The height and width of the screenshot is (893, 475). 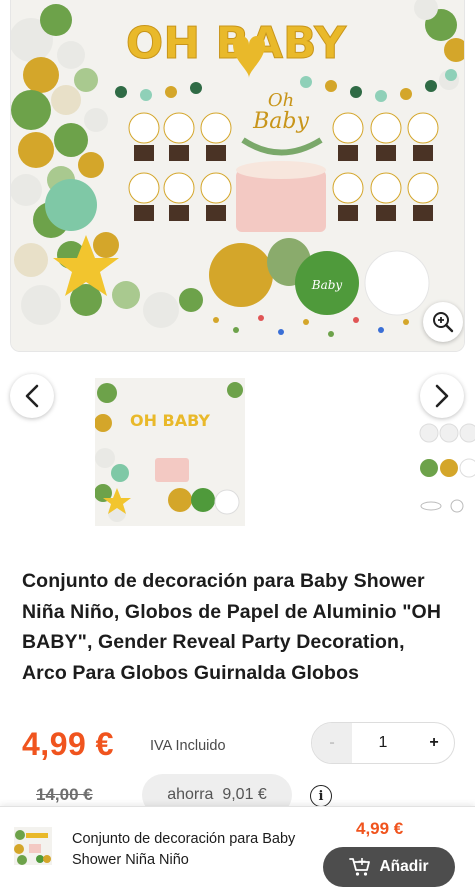 I want to click on cake-topper-line1: Oh, so click(x=281, y=100).